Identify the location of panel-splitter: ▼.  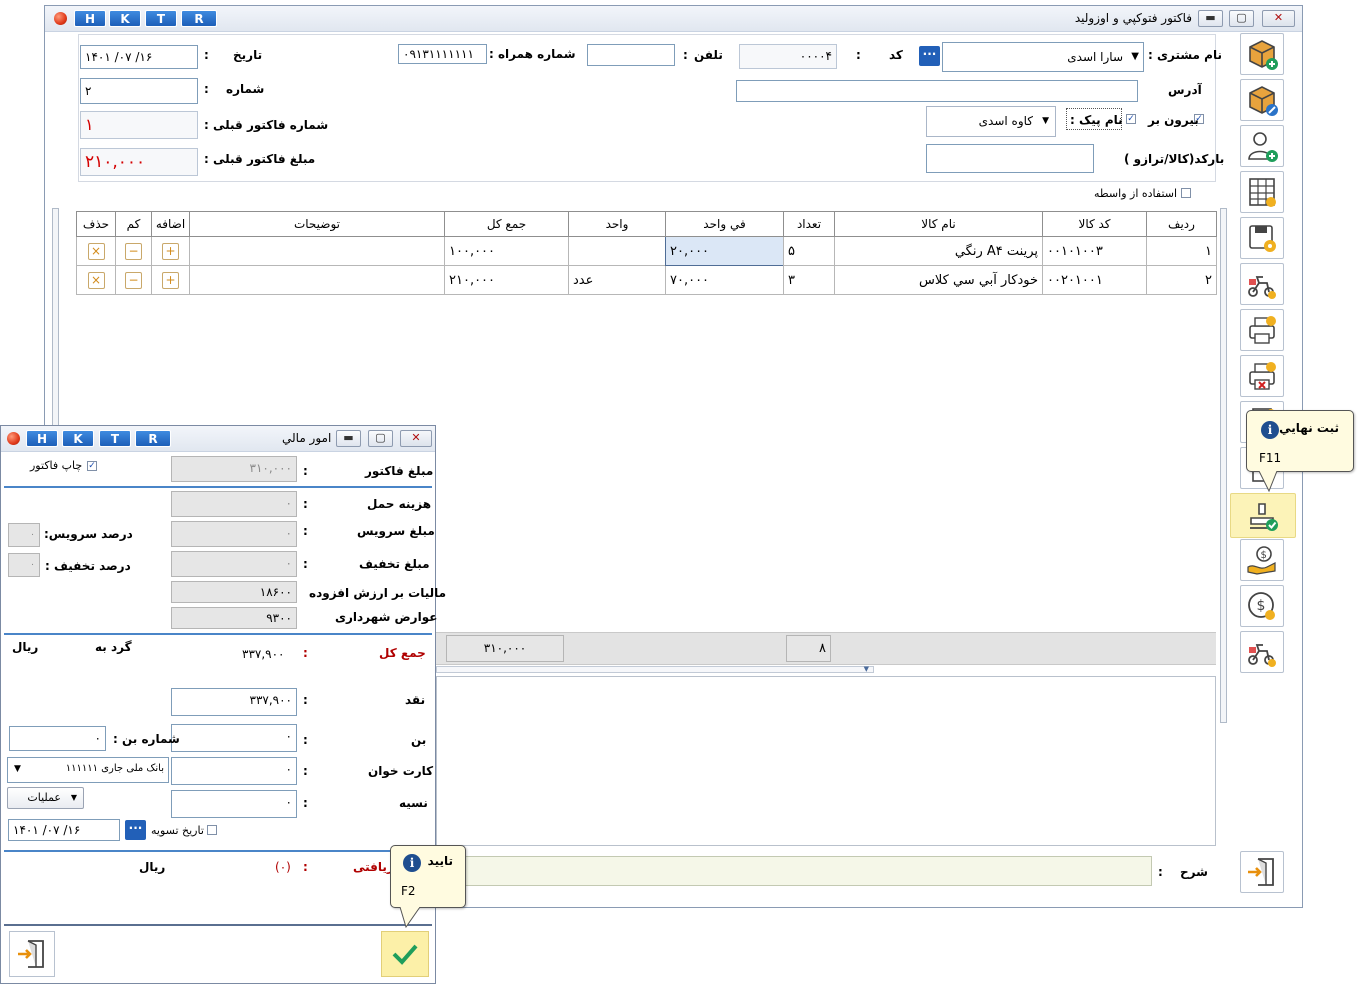
(655, 669).